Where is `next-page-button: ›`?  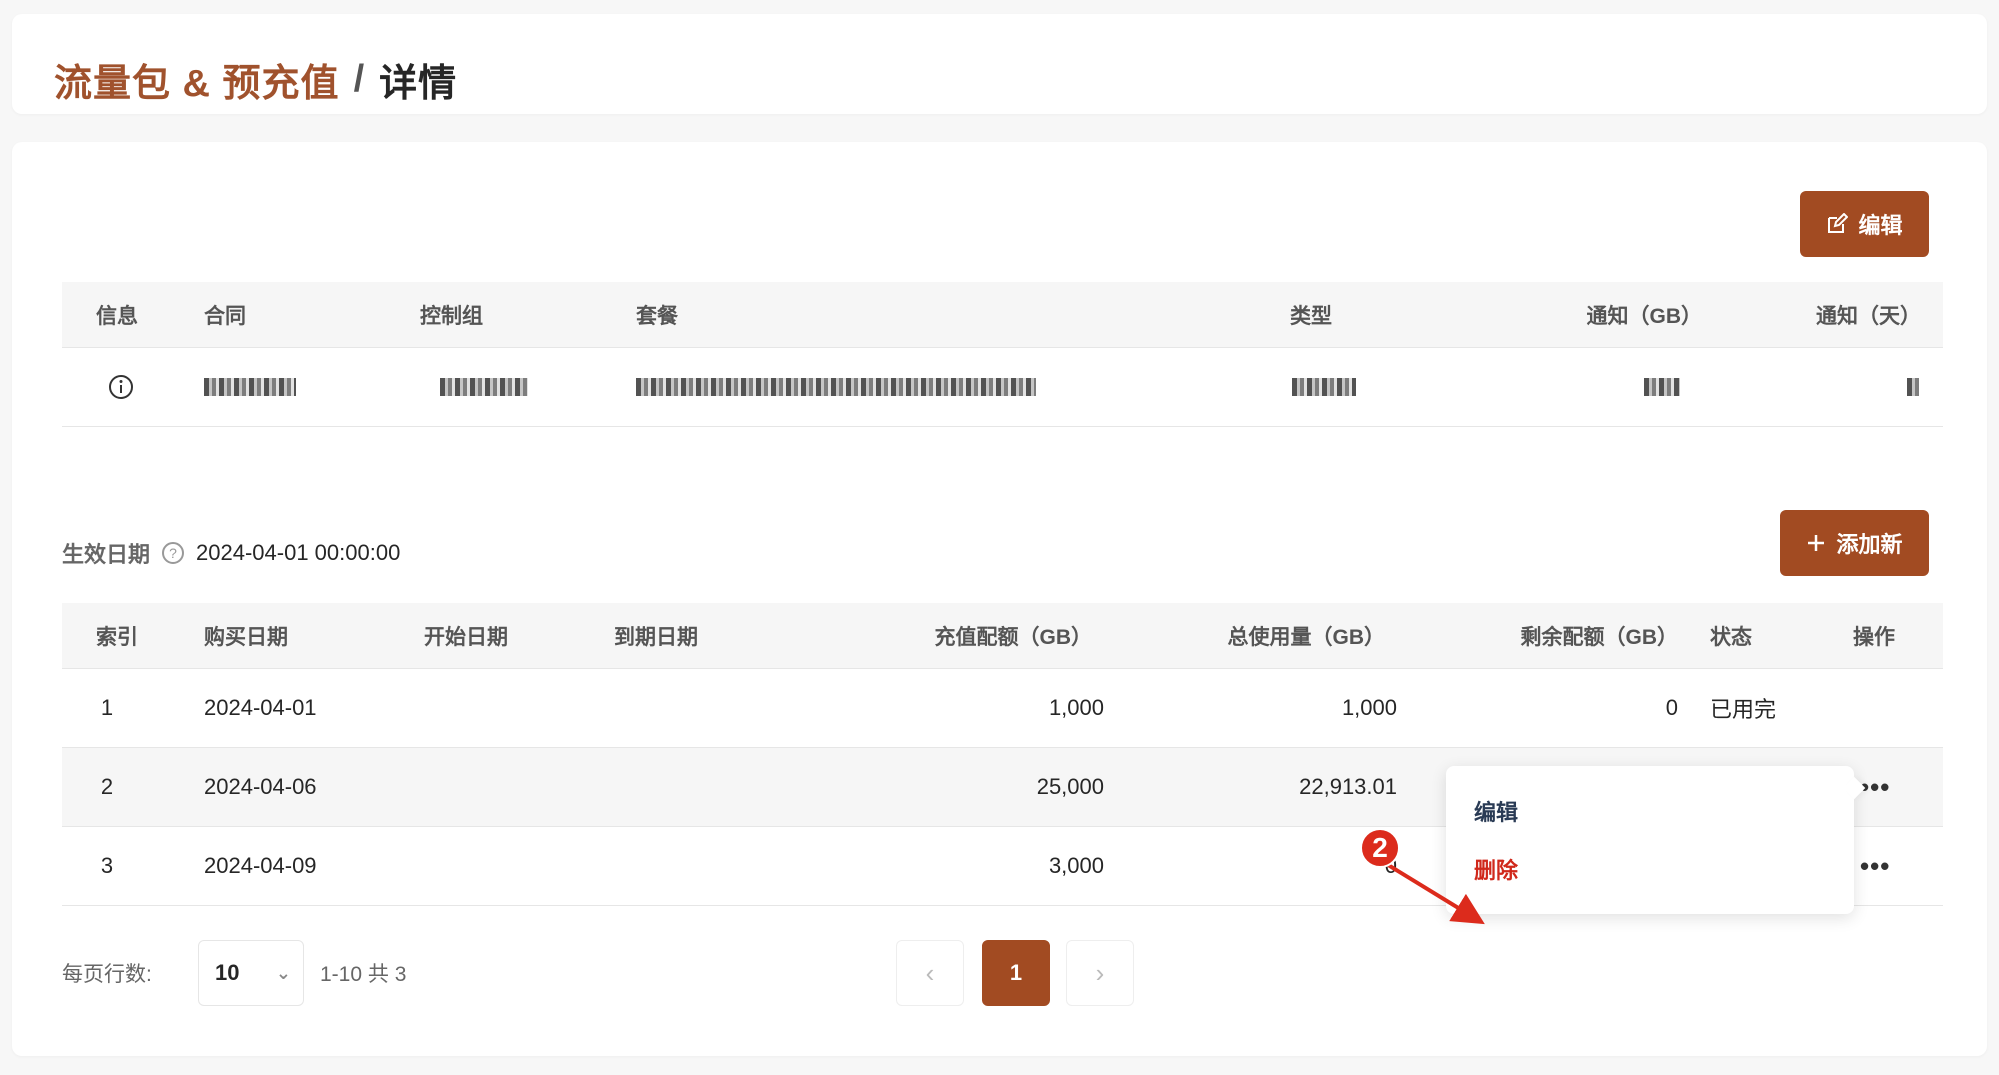
next-page-button: › is located at coordinates (1100, 973).